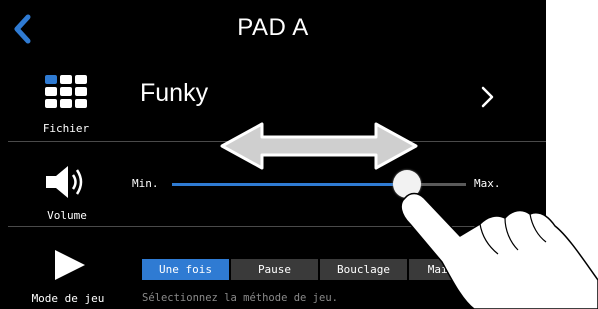 The image size is (598, 309). I want to click on play-mode-option-once: Une fois, so click(185, 269).